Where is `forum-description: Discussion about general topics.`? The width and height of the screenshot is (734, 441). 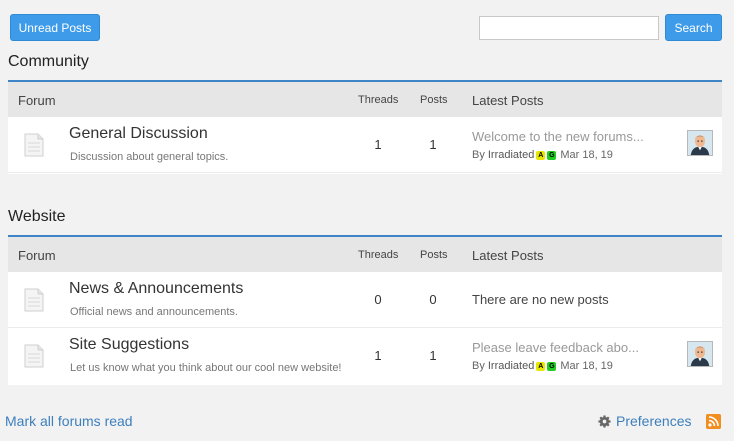 forum-description: Discussion about general topics. is located at coordinates (149, 157).